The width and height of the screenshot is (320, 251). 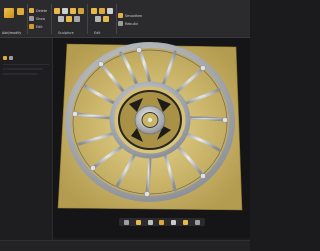 I want to click on delete-button: Delete, so click(x=38, y=10).